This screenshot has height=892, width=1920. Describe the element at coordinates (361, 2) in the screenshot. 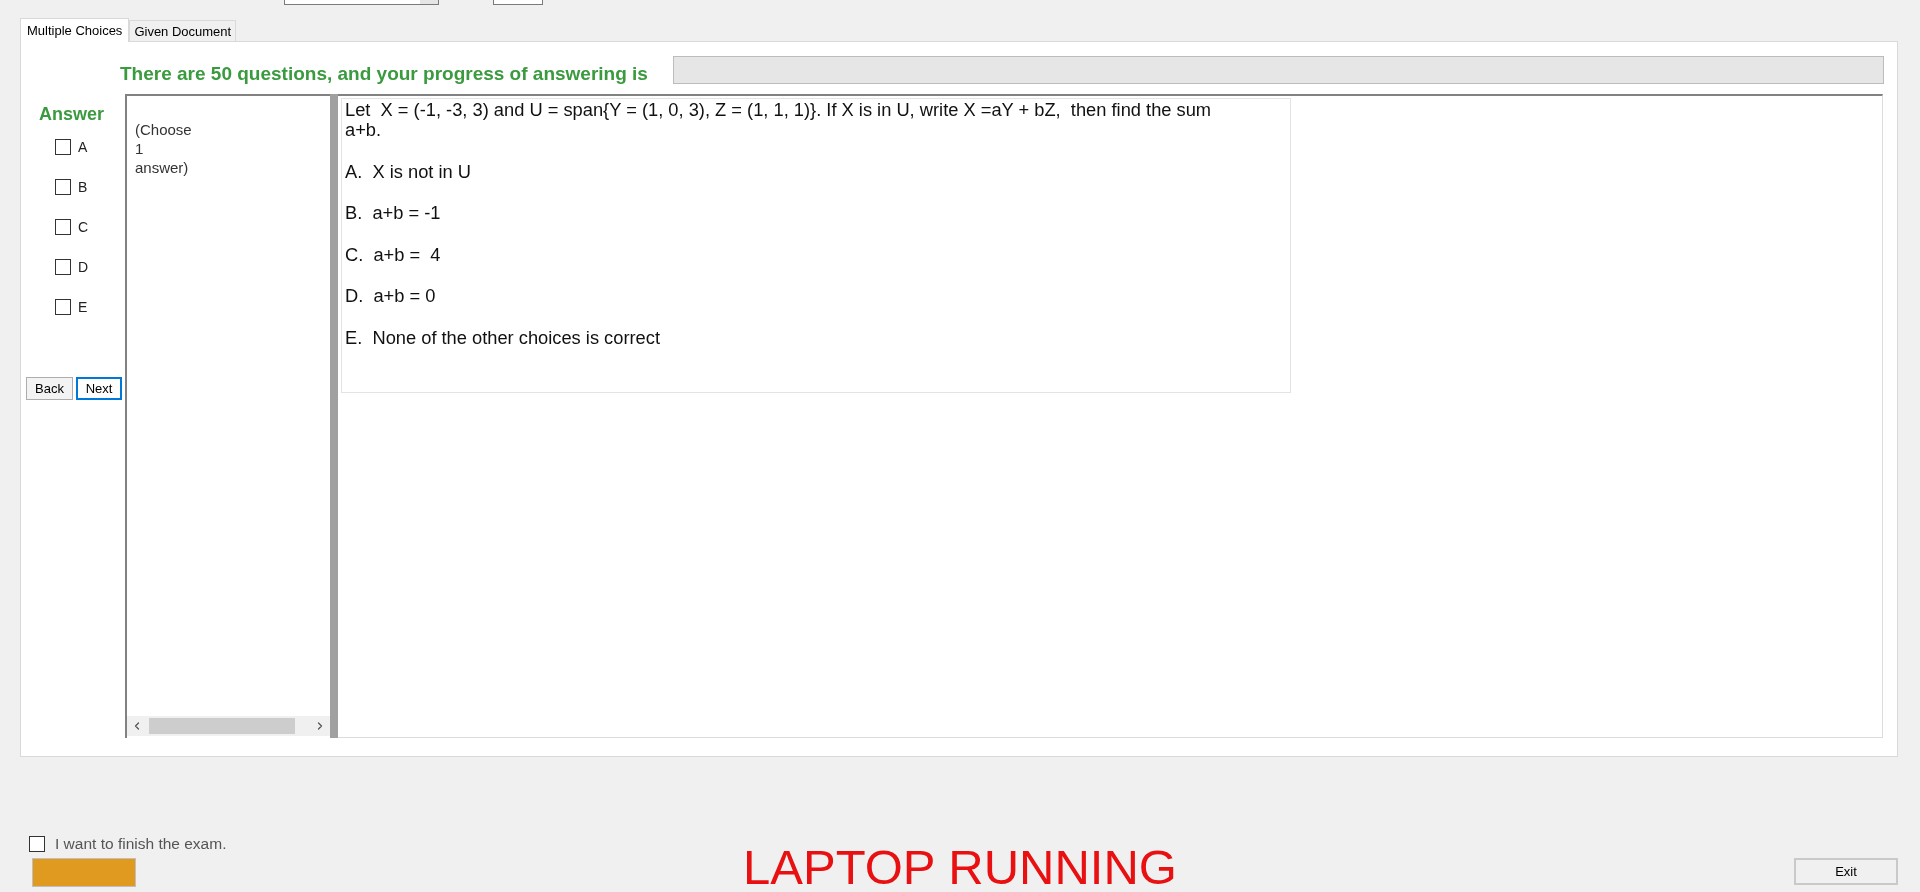

I see `dropdown-field` at that location.